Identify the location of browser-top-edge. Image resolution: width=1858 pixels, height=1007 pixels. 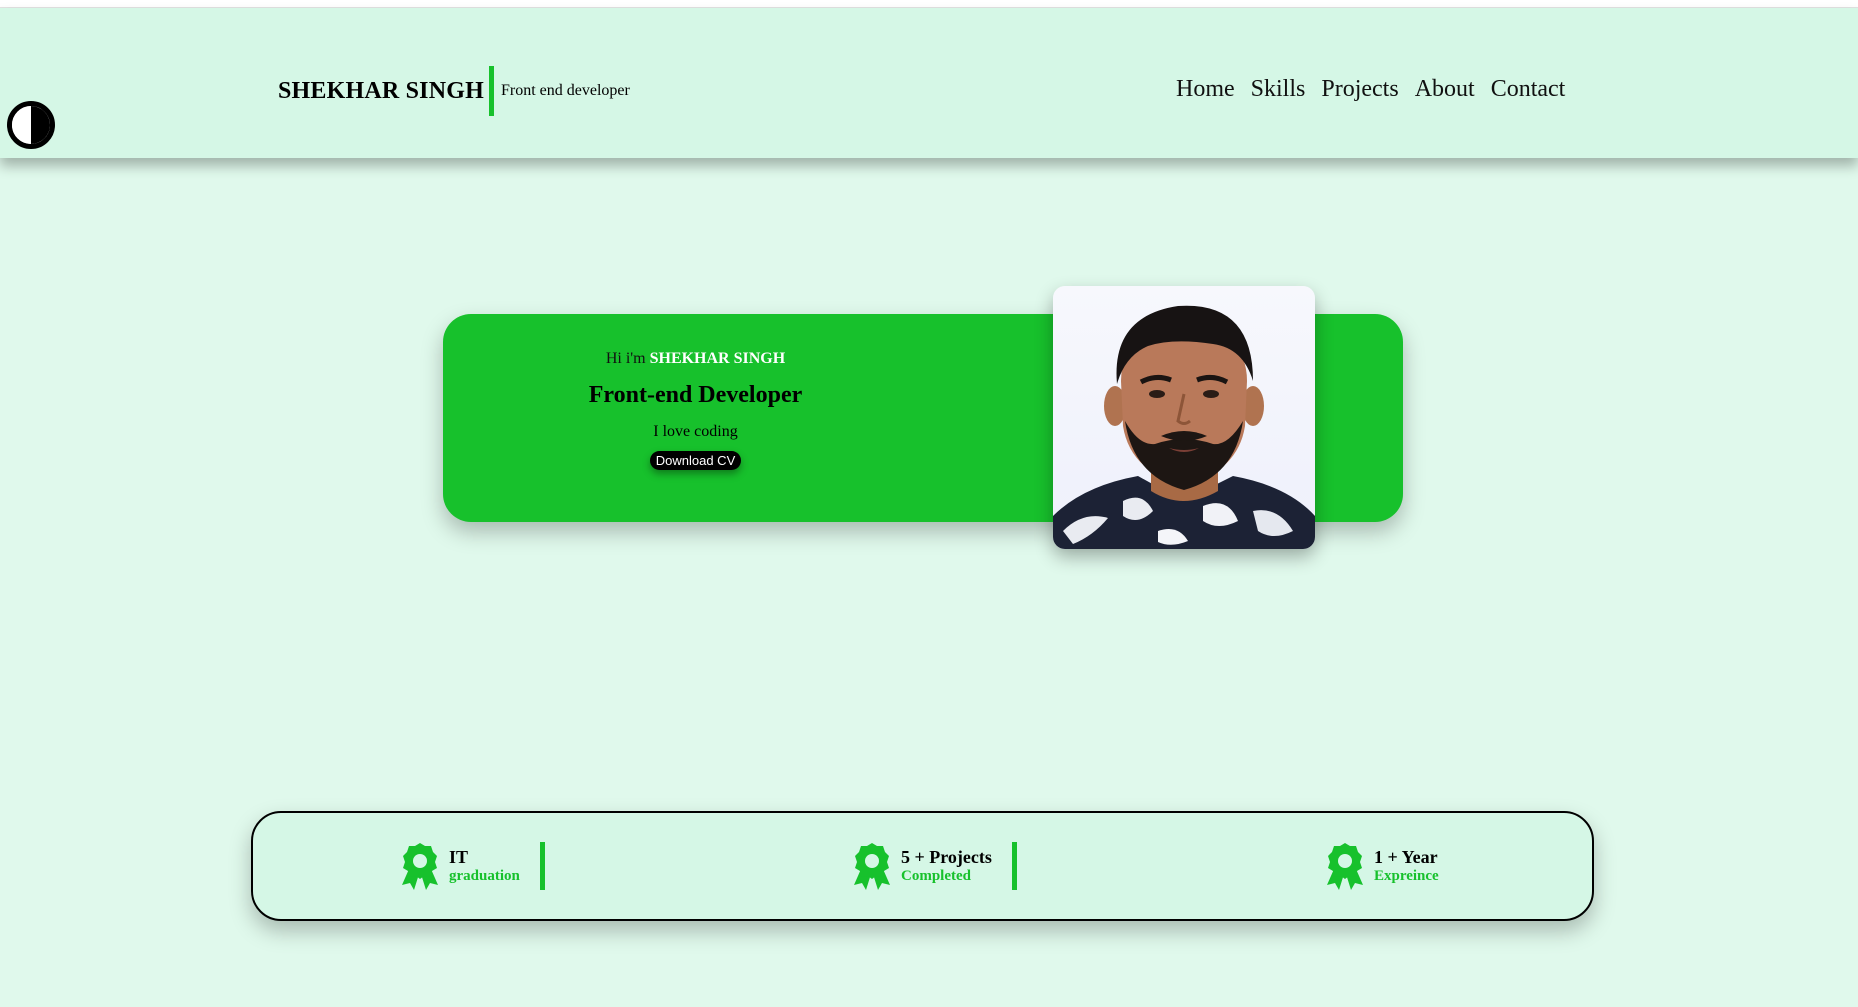
(929, 4).